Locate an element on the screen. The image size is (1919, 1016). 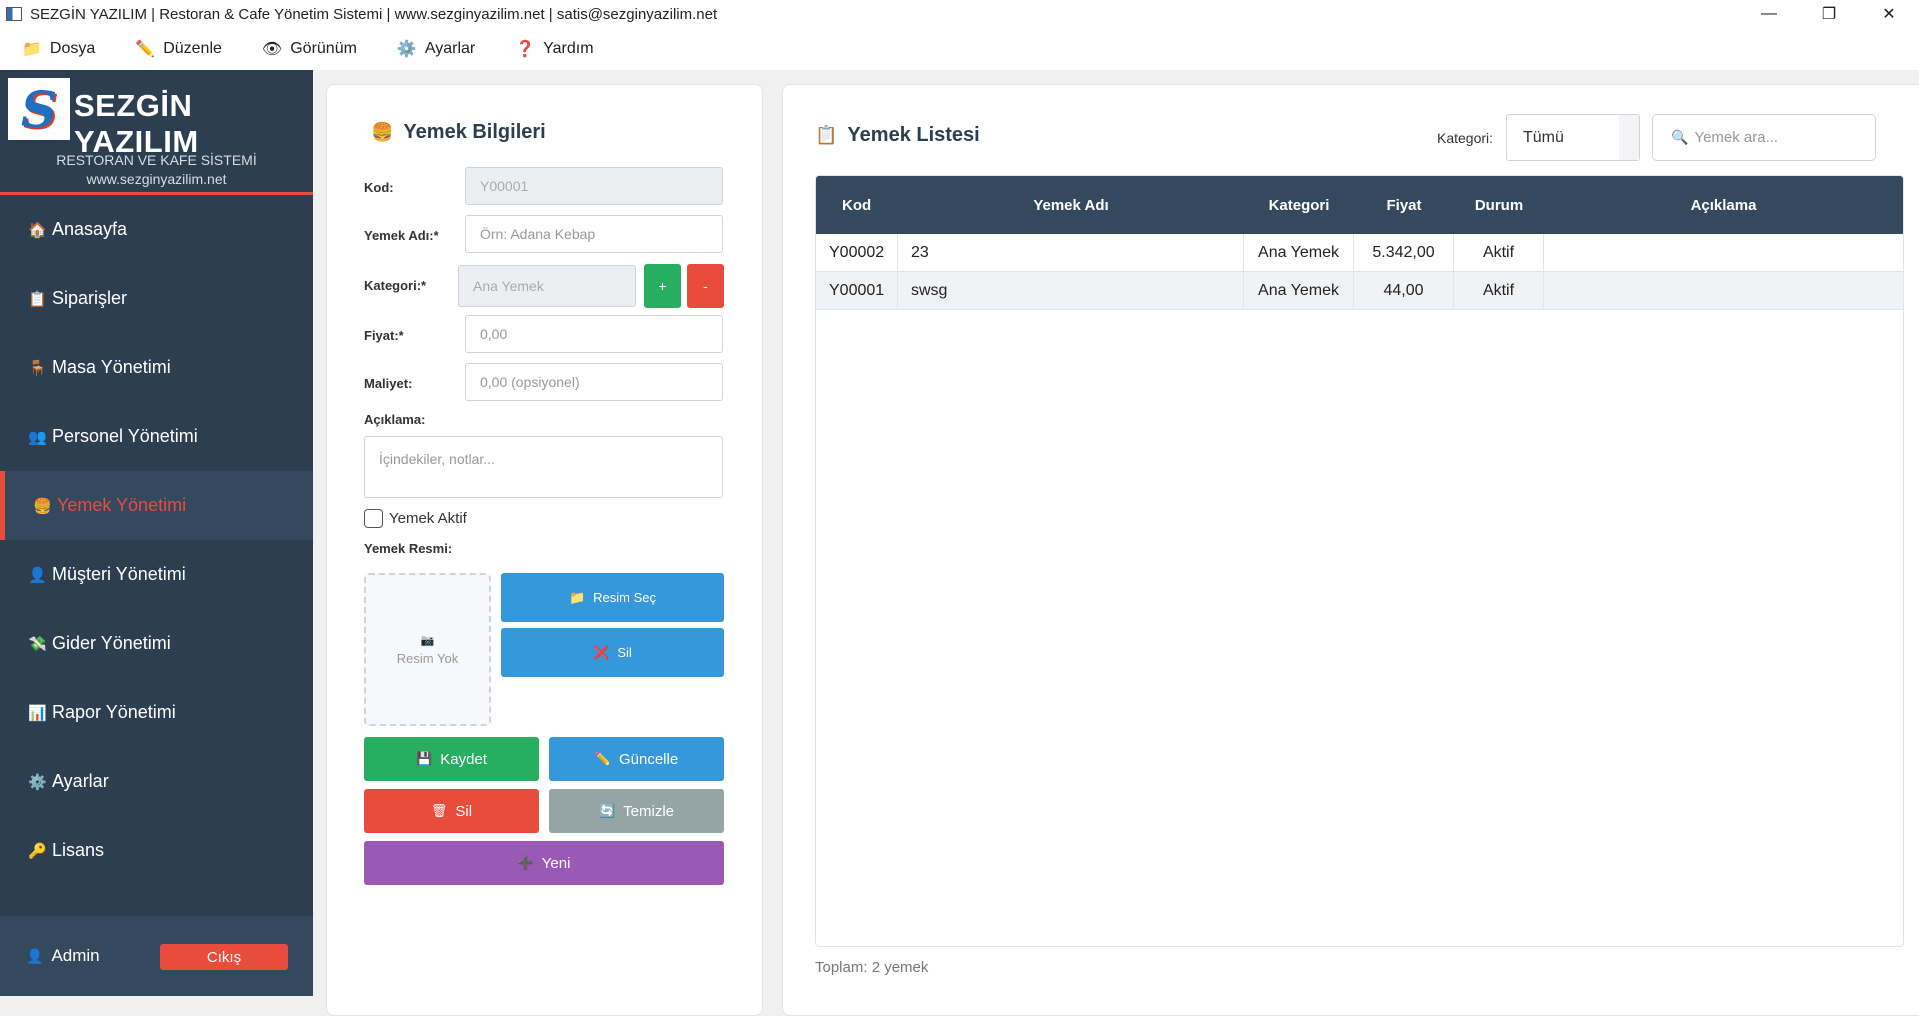
column-header-fiyat: Fiyat is located at coordinates (1404, 205).